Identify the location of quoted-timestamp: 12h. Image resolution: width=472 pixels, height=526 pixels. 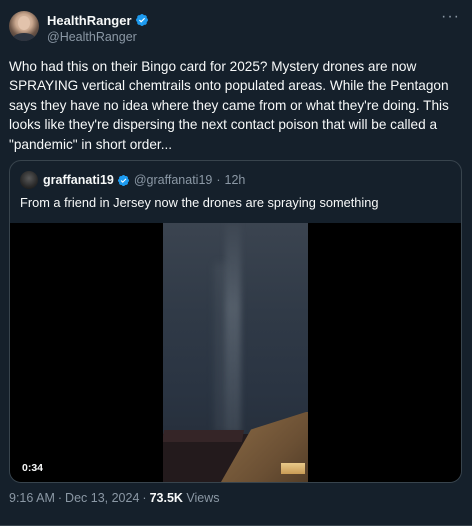
(235, 180).